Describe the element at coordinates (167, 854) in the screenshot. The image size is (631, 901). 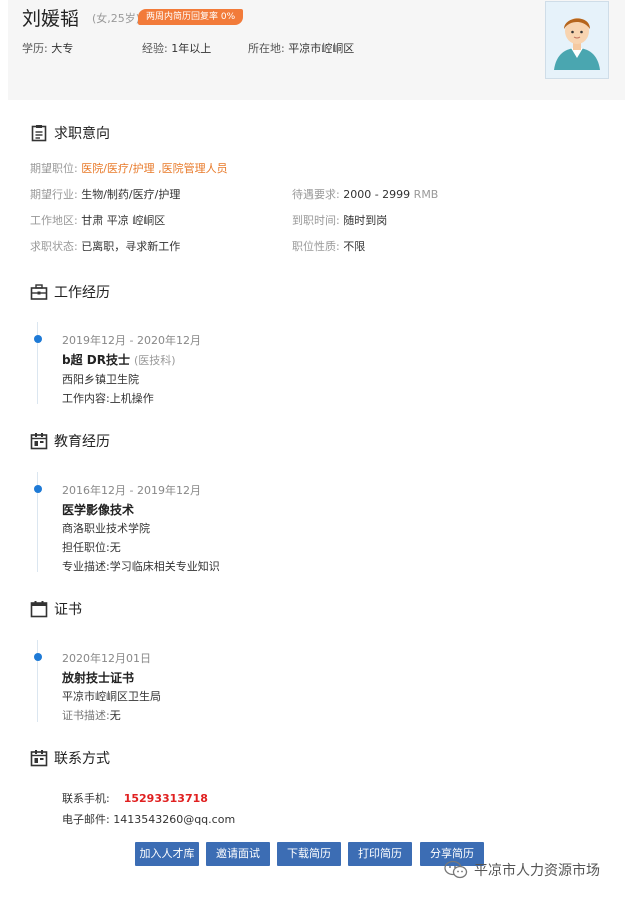
I see `add-to-talent-pool-button: 加入人才库` at that location.